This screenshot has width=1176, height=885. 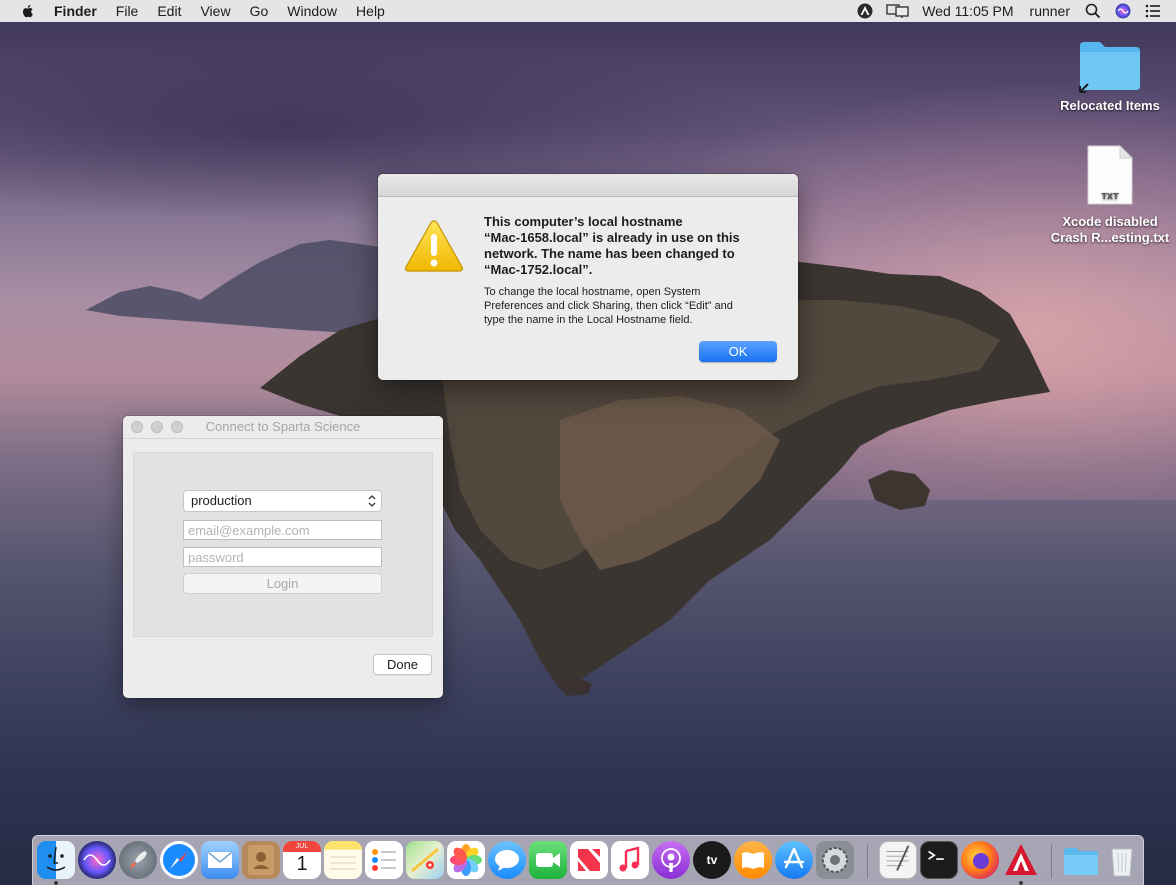 I want to click on display-mirroring-icon, so click(x=898, y=11).